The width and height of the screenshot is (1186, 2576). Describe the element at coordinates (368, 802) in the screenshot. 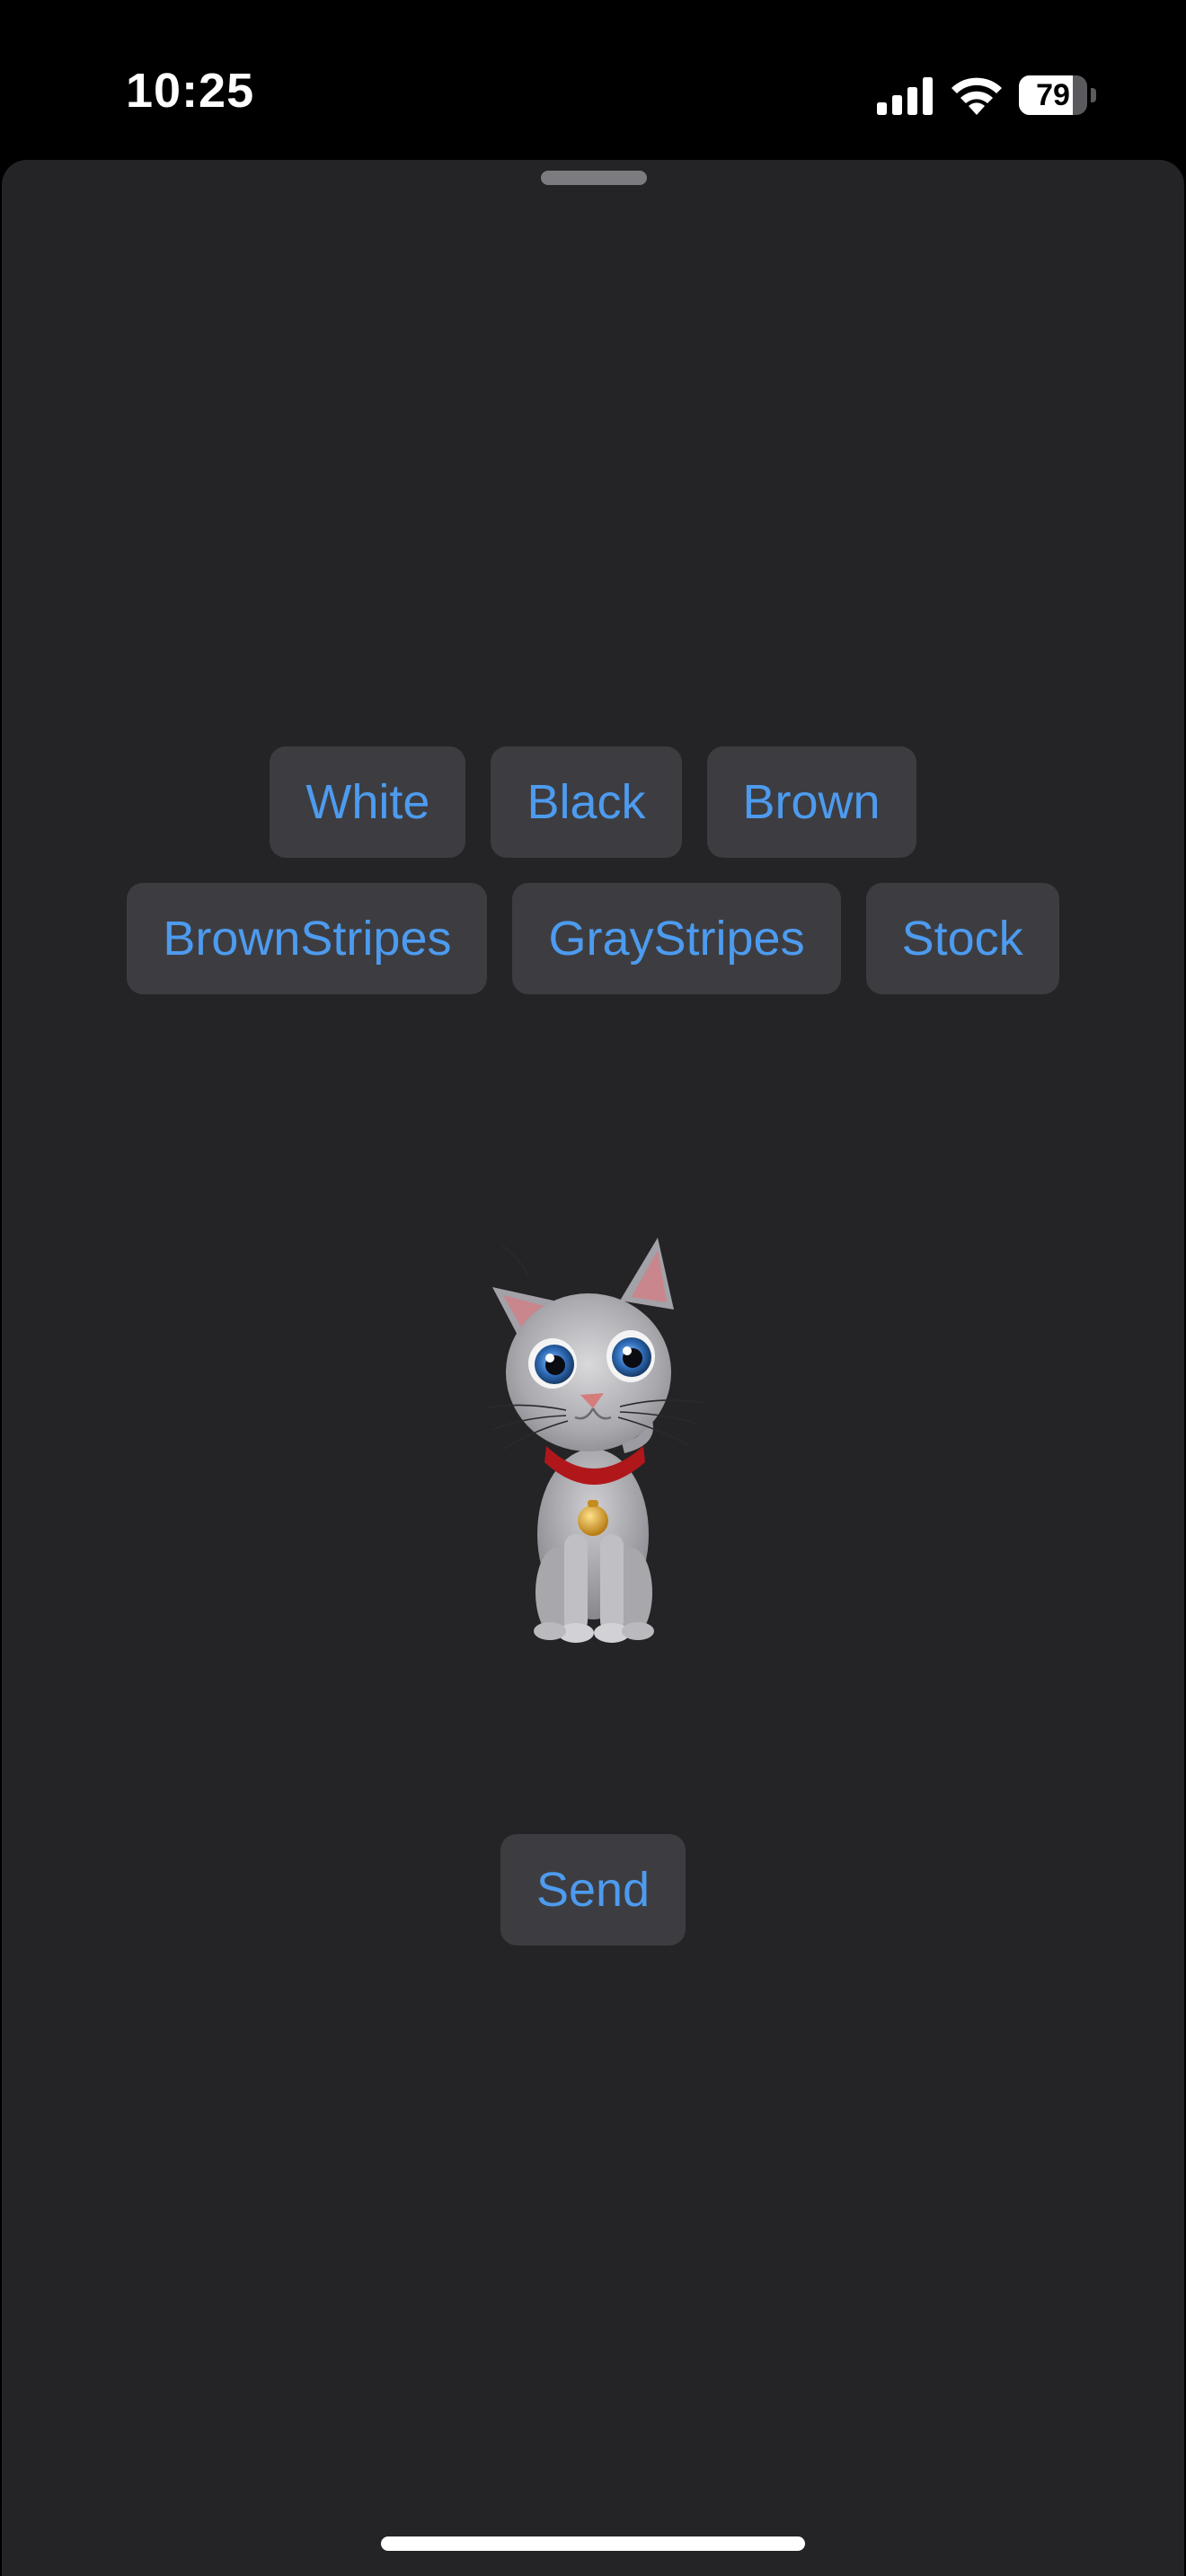

I see `white-button: White` at that location.